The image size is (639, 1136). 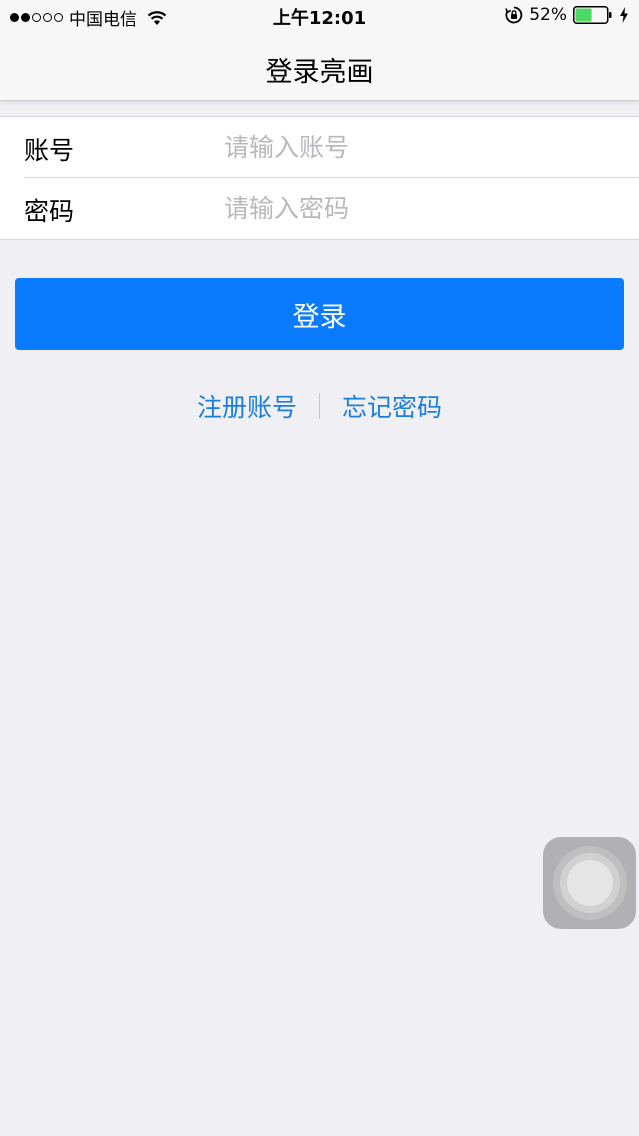 I want to click on login-form: 账号 密码, so click(x=319, y=178).